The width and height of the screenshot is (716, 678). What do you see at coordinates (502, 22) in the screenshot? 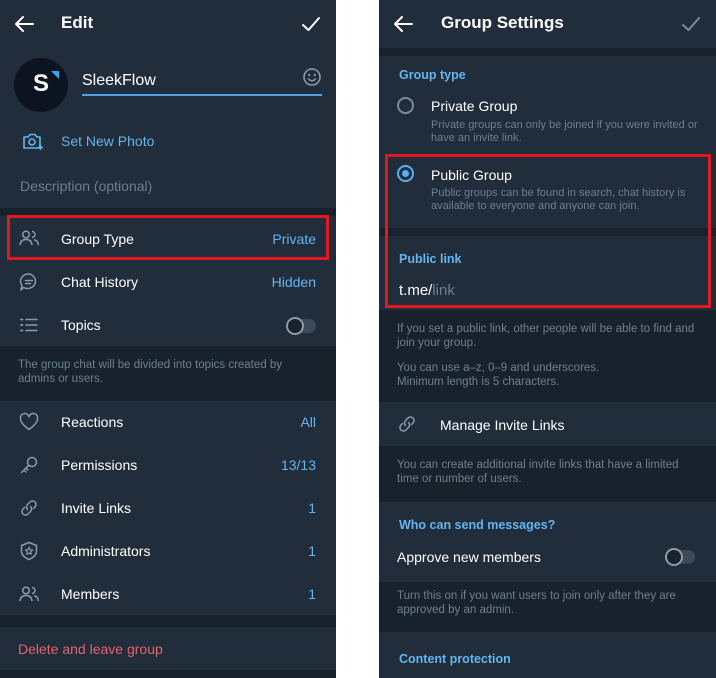
I see `page-title: Group Settings` at bounding box center [502, 22].